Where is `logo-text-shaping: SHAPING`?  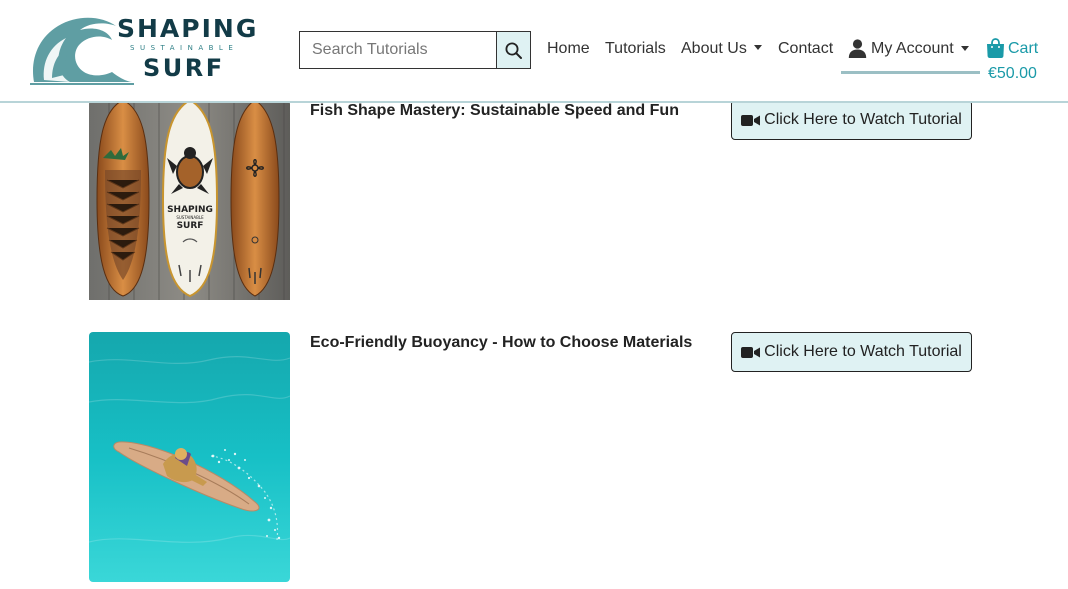
logo-text-shaping: SHAPING is located at coordinates (188, 28).